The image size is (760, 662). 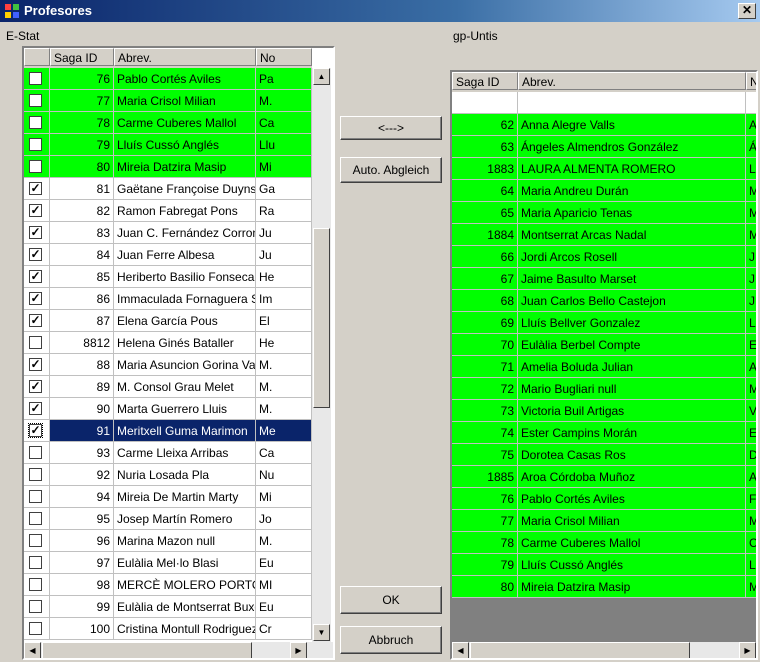 What do you see at coordinates (168, 497) in the screenshot?
I see `table-row: 94 Mireia De Martin Marty Mi` at bounding box center [168, 497].